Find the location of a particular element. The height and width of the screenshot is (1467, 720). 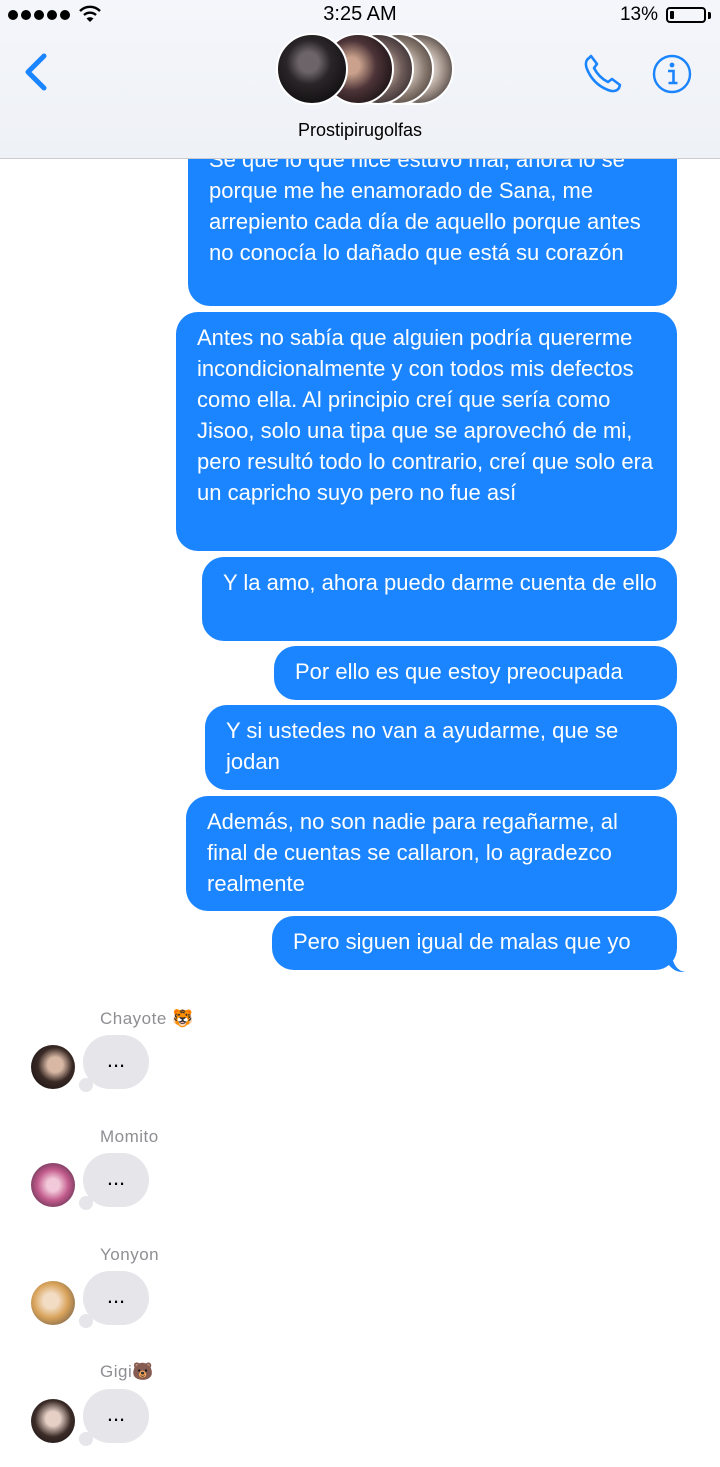

back-button is located at coordinates (38, 72).